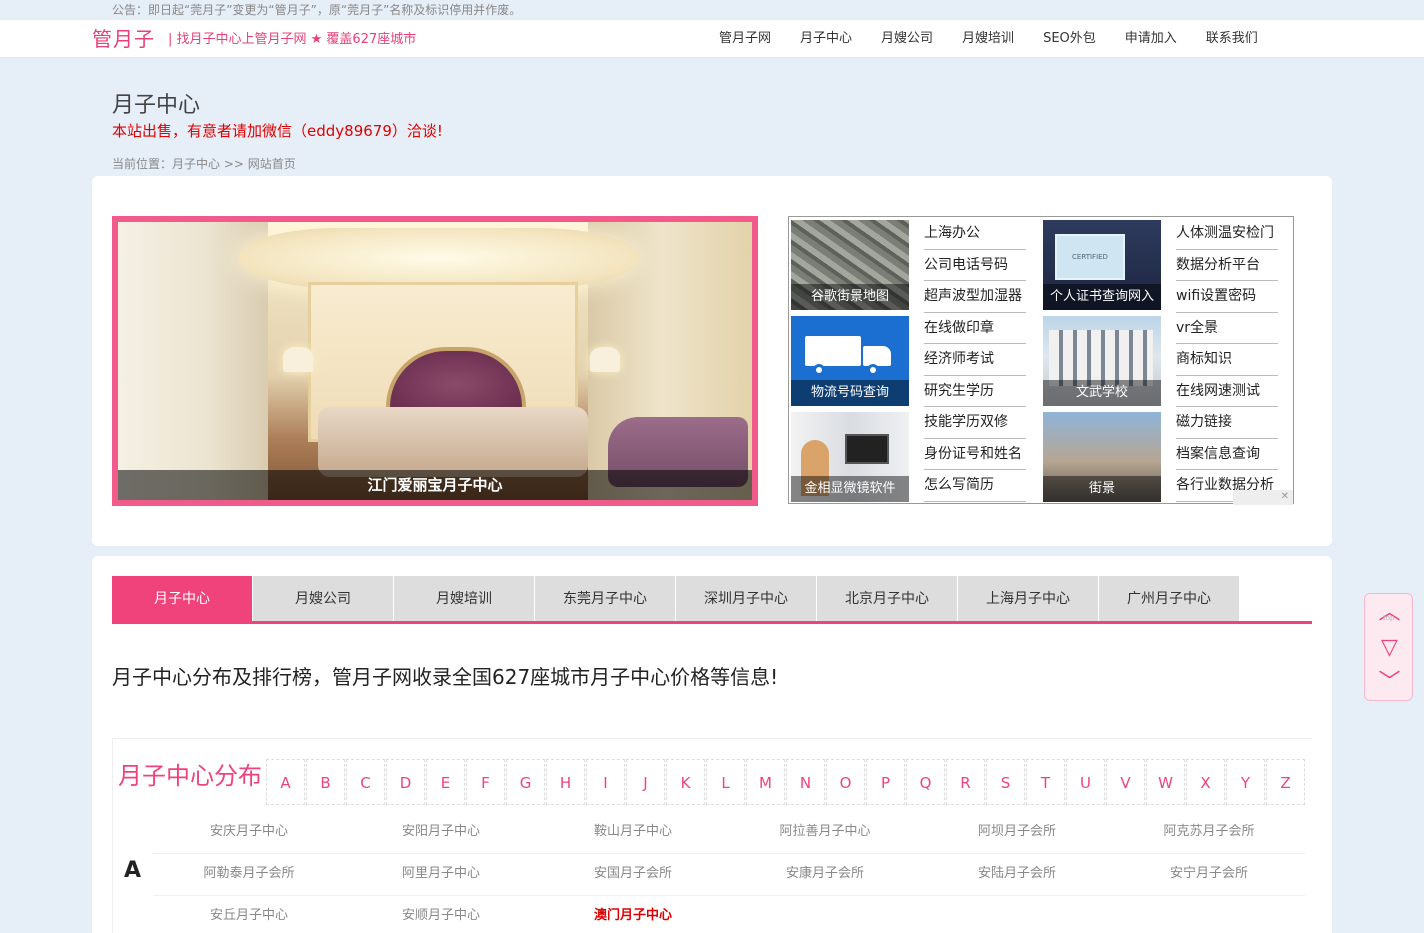  I want to click on letter-link: J, so click(645, 782).